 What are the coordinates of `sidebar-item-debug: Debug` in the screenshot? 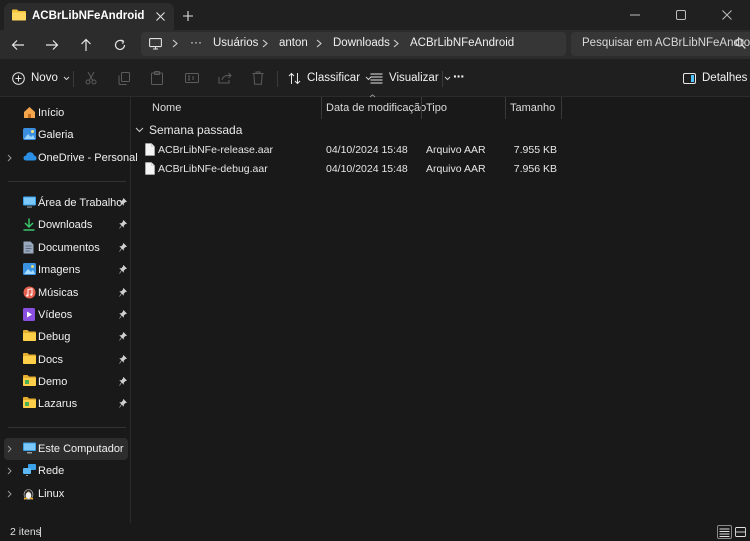 It's located at (66, 337).